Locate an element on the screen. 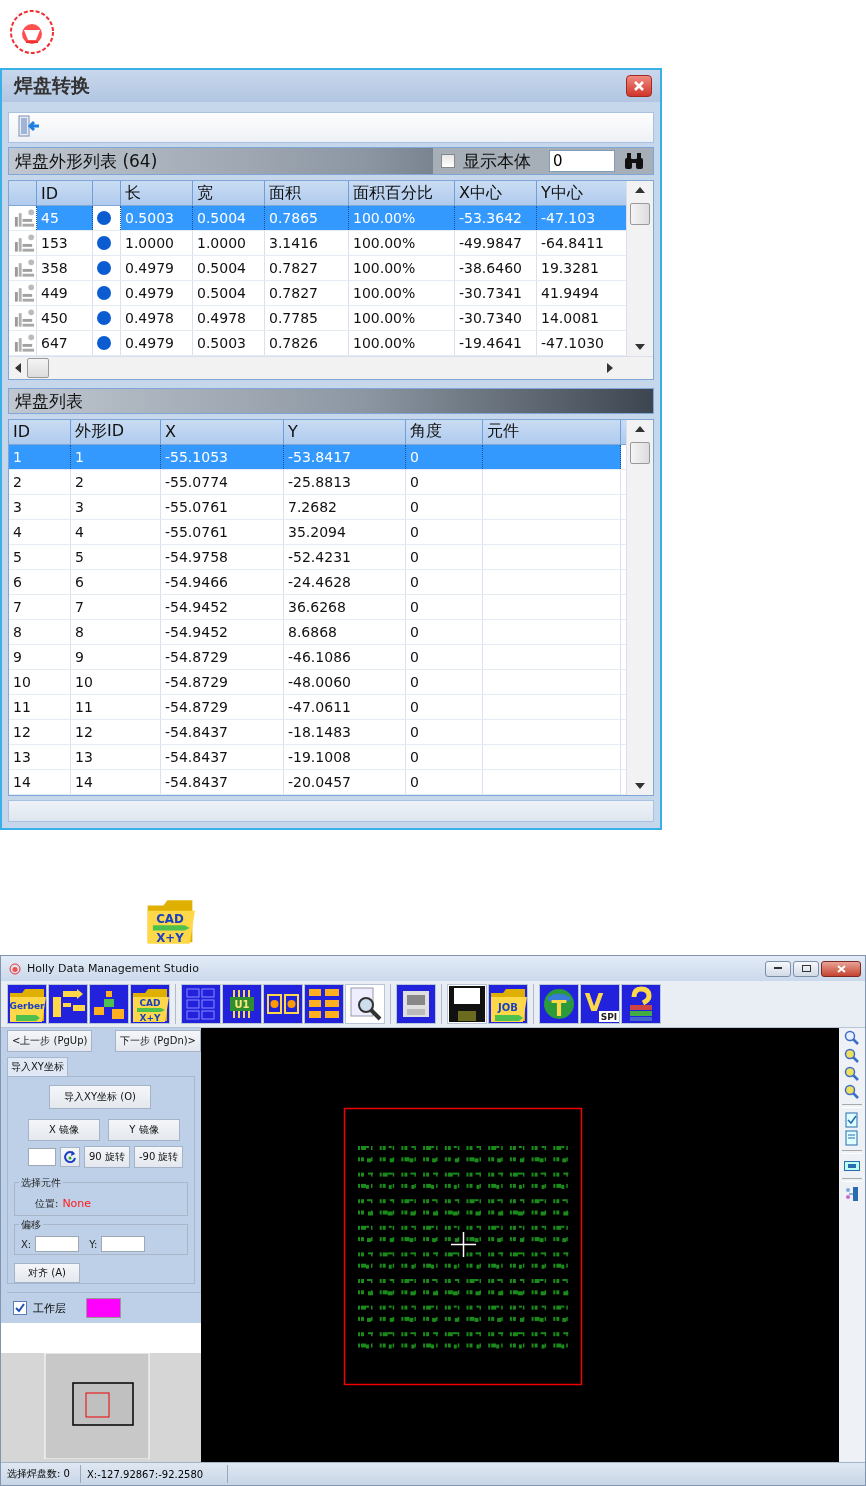 This screenshot has height=1486, width=866. table-cell: 3.1416 is located at coordinates (307, 243).